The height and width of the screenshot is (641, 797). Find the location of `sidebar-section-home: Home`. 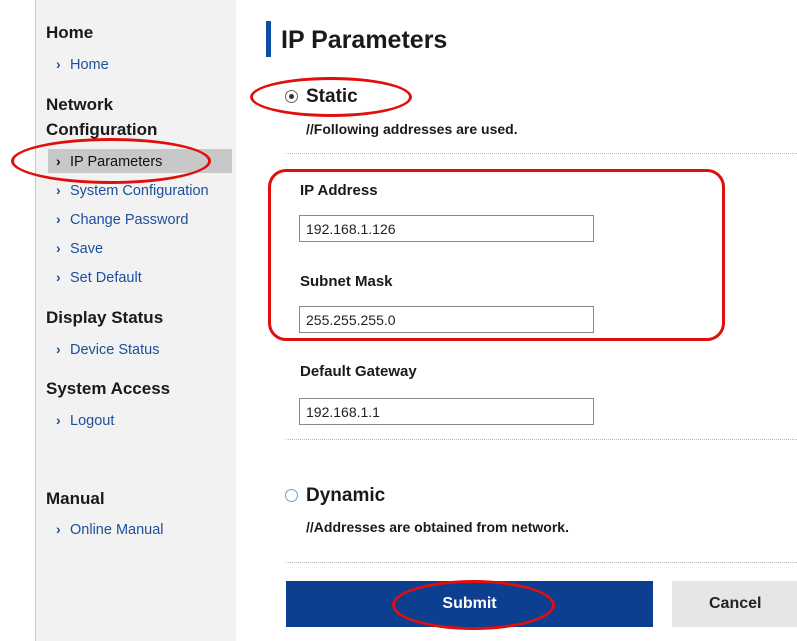

sidebar-section-home: Home is located at coordinates (70, 32).